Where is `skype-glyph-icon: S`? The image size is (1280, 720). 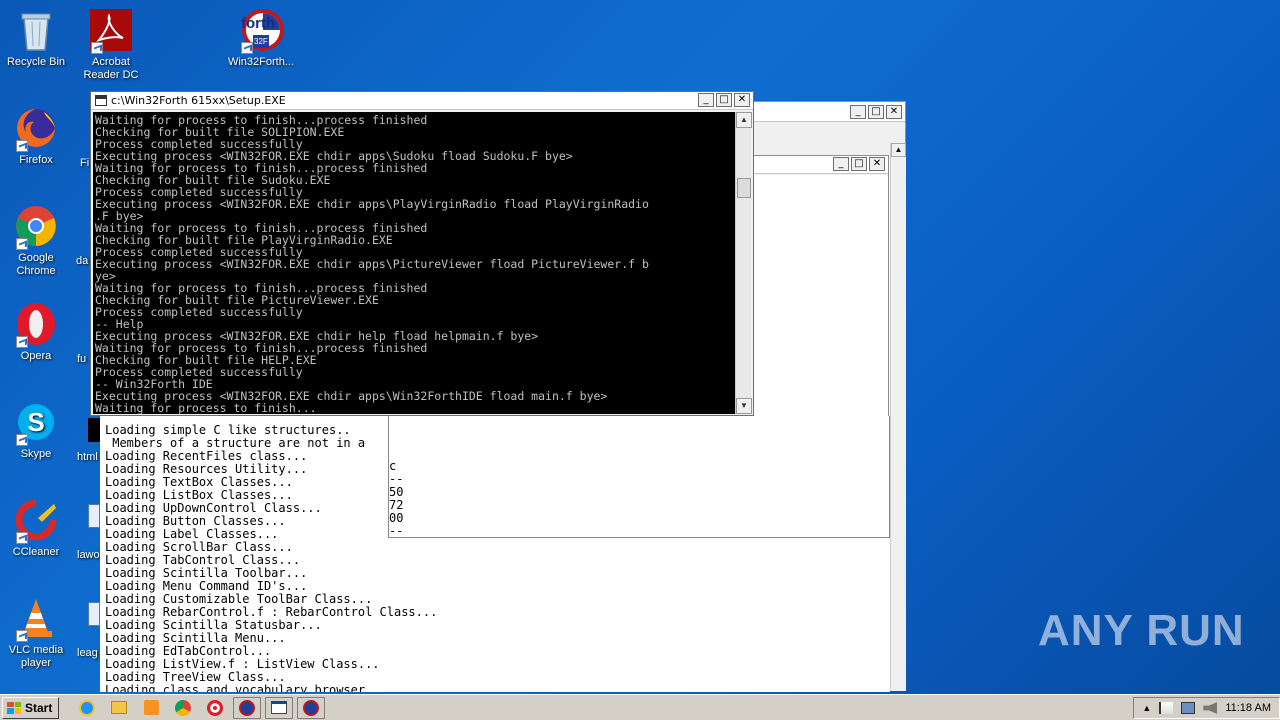 skype-glyph-icon: S is located at coordinates (36, 423).